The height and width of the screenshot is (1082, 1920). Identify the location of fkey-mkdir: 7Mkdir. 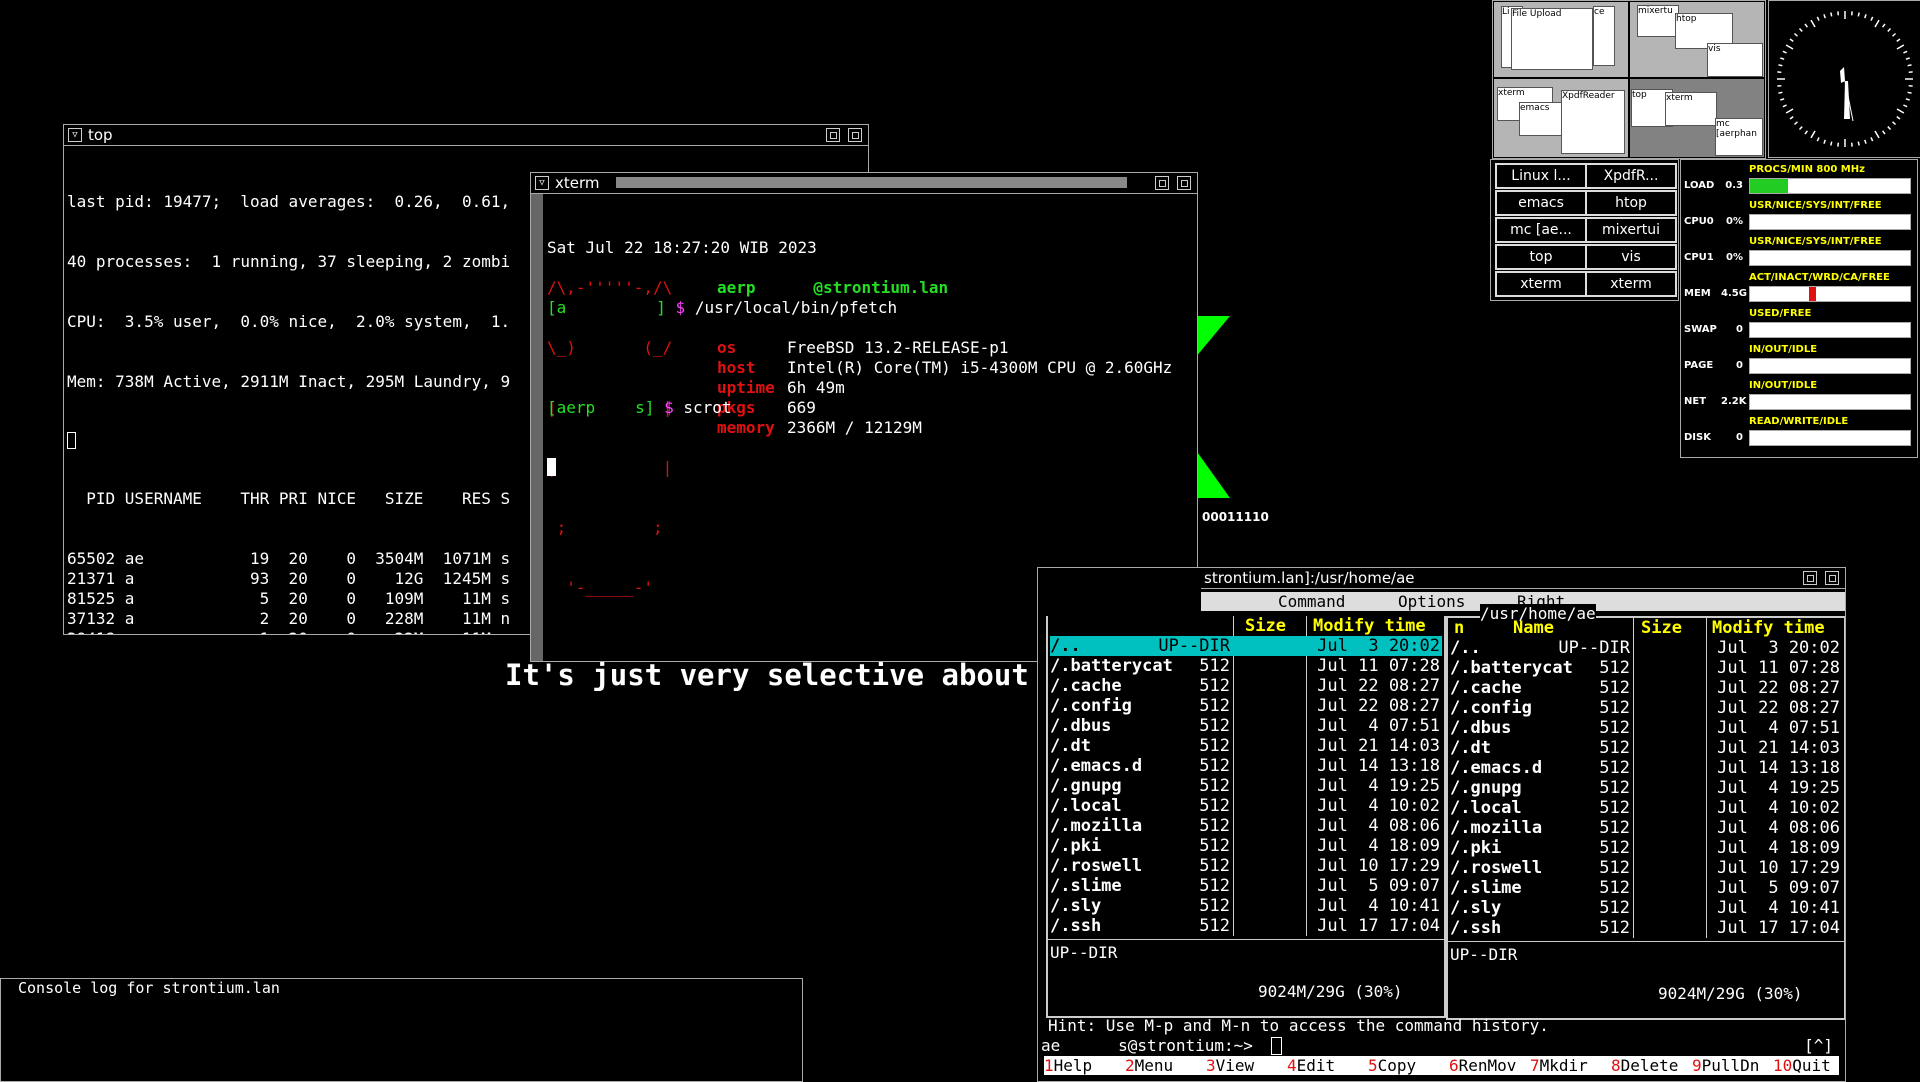
(1570, 1065).